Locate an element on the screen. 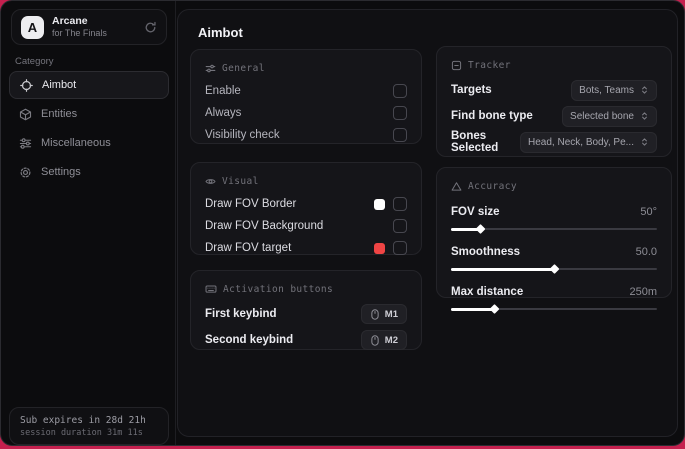  setting-label: Draw FOV Border is located at coordinates (251, 204).